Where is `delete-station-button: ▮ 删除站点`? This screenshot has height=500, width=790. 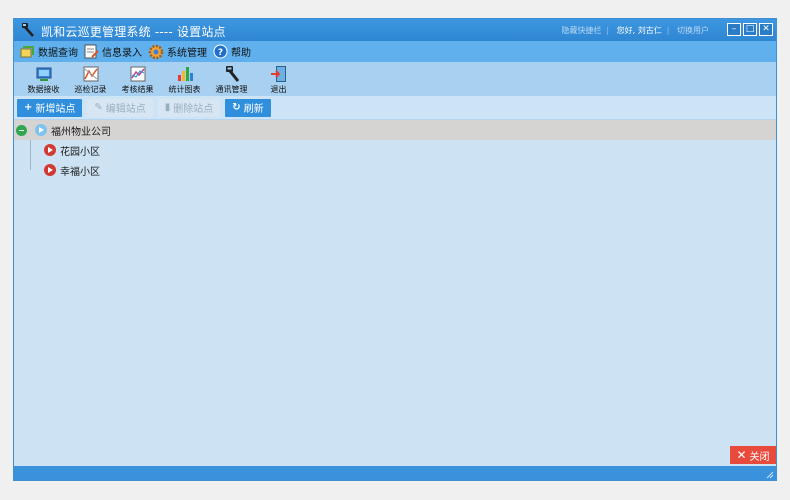
delete-station-button: ▮ 删除站点 is located at coordinates (189, 107).